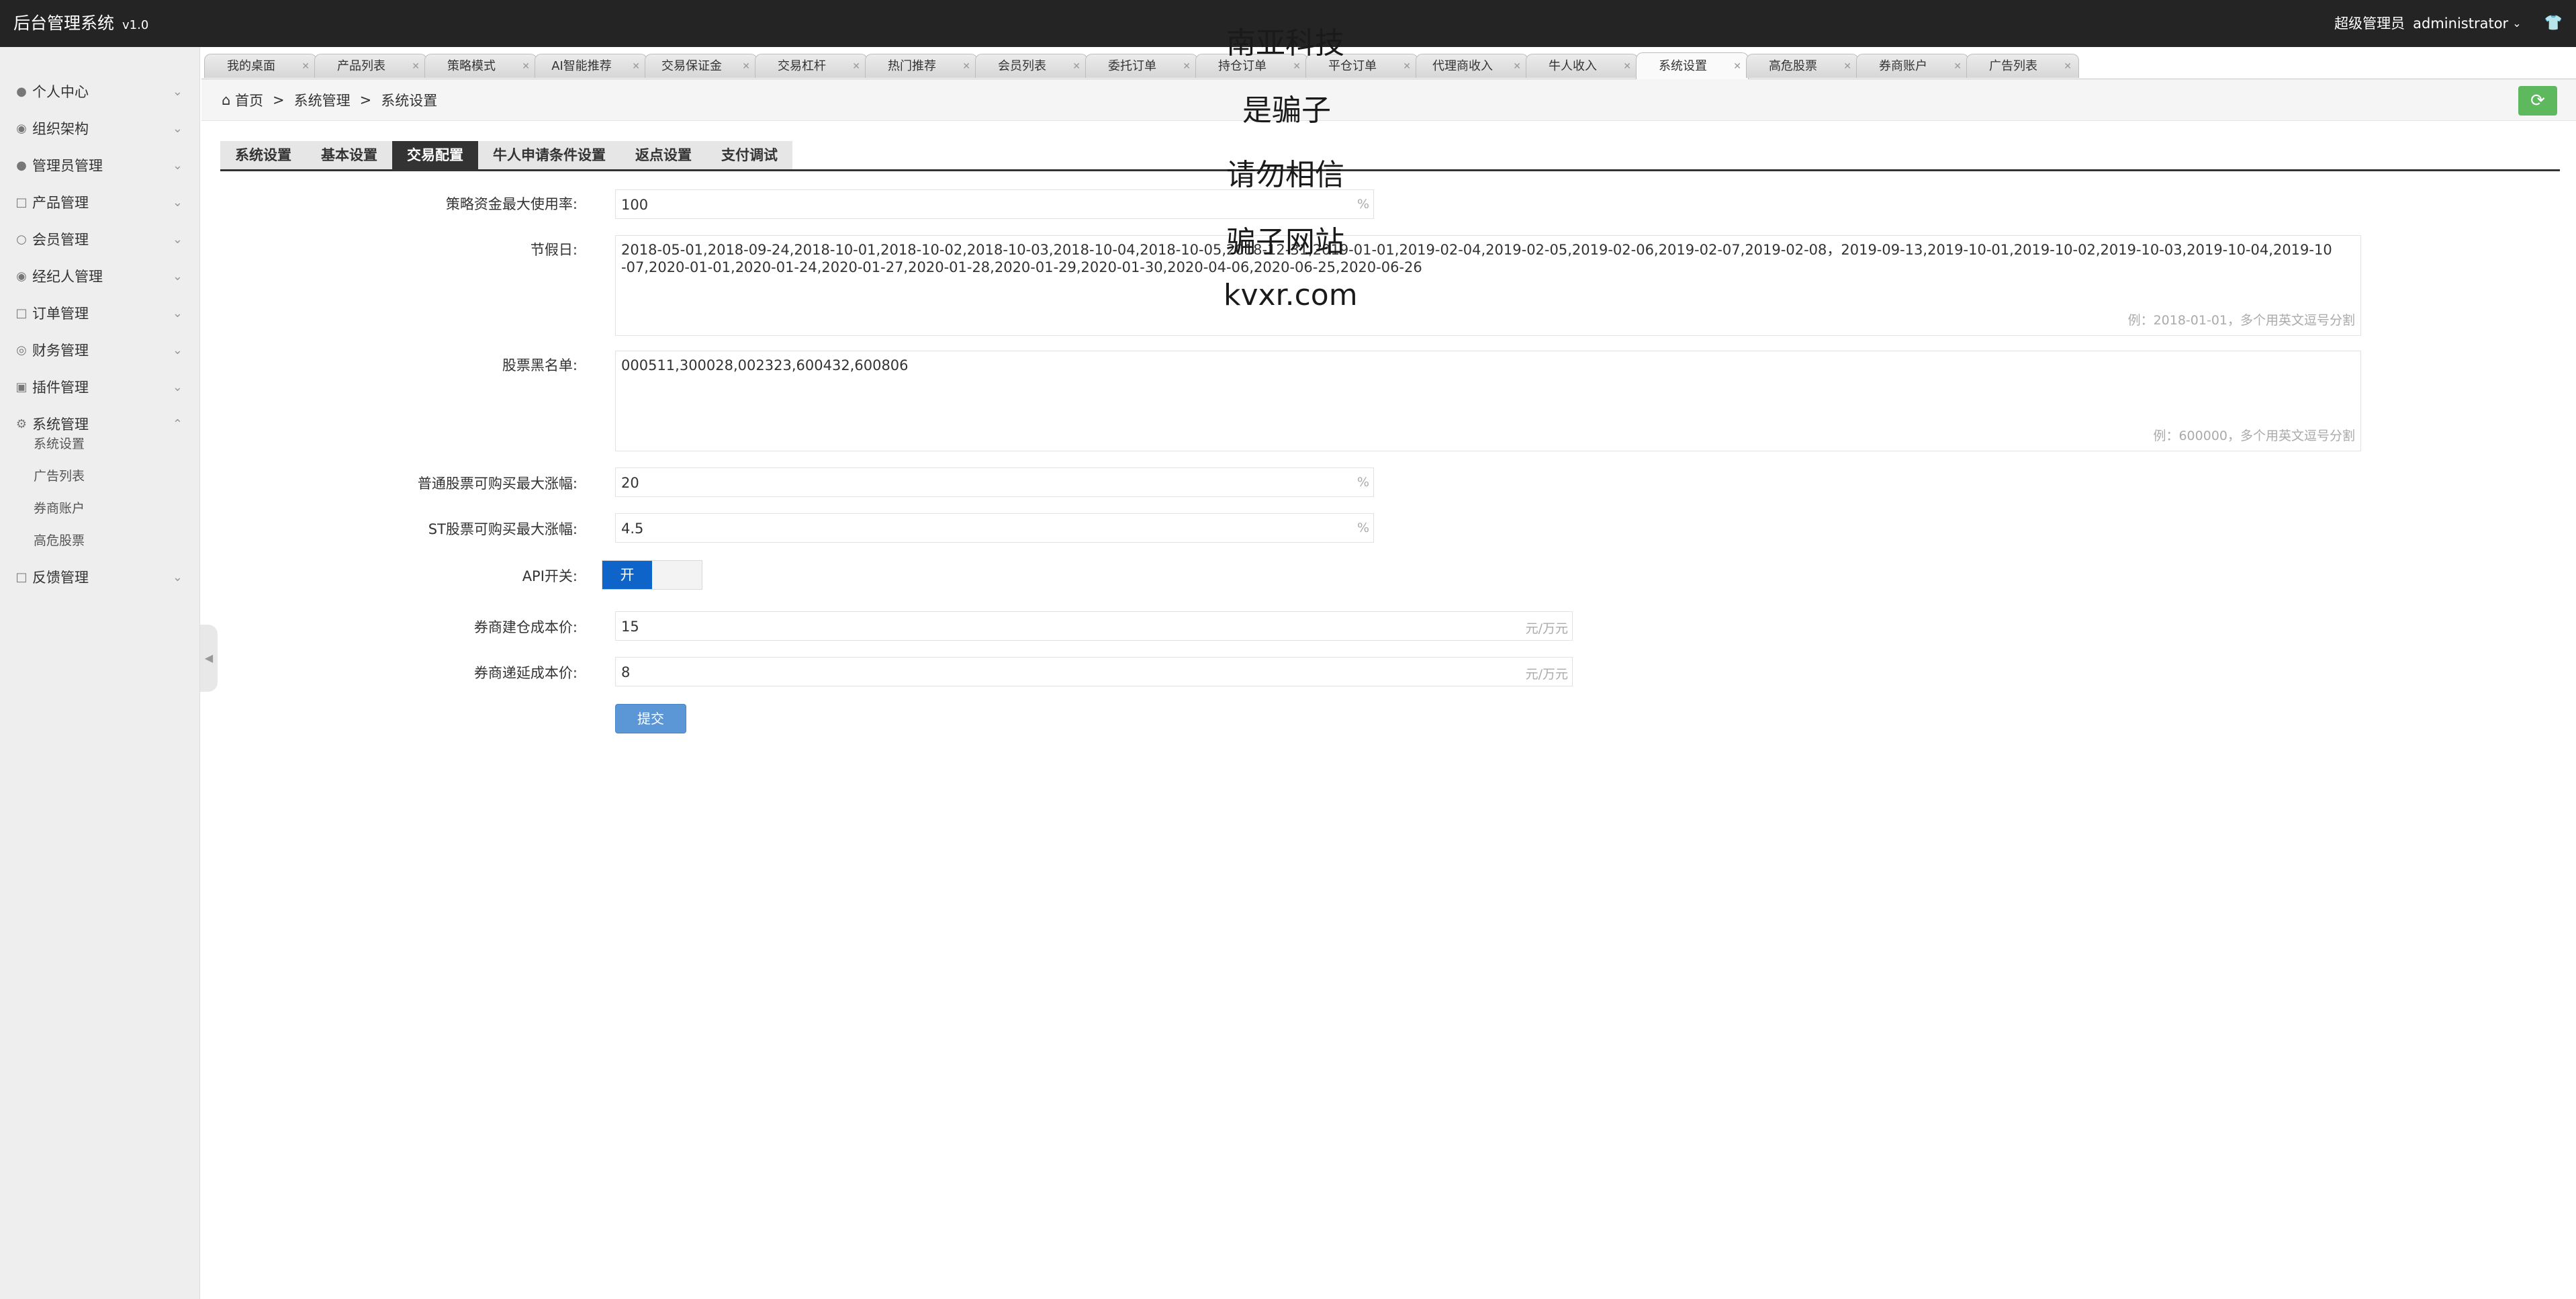 The width and height of the screenshot is (2576, 1299). Describe the element at coordinates (100, 425) in the screenshot. I see `sidebar-item-system: ⚙ 系统管理 ⌃` at that location.